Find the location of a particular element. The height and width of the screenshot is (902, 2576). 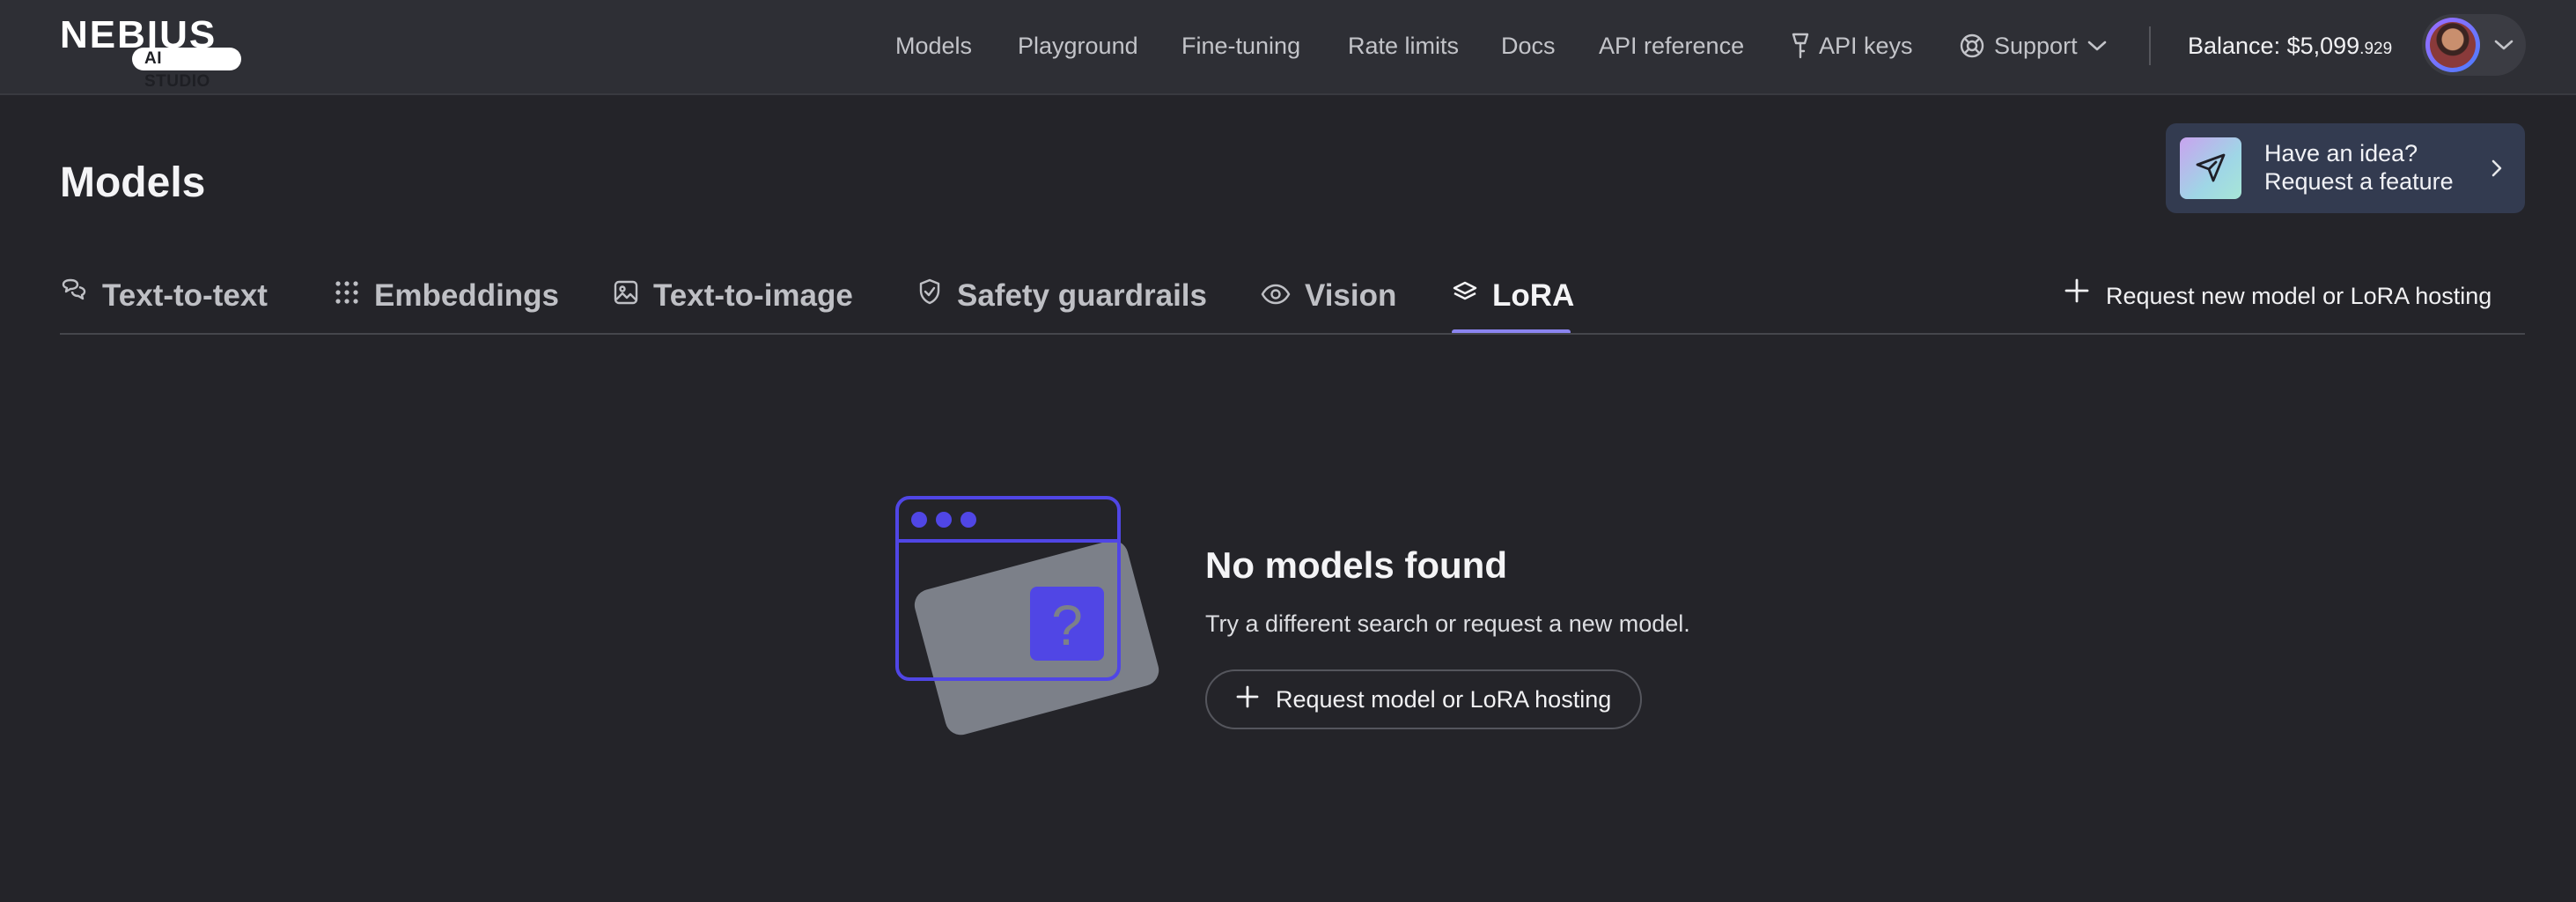

request-feature-card: Have an idea? Request a feature is located at coordinates (2346, 168).